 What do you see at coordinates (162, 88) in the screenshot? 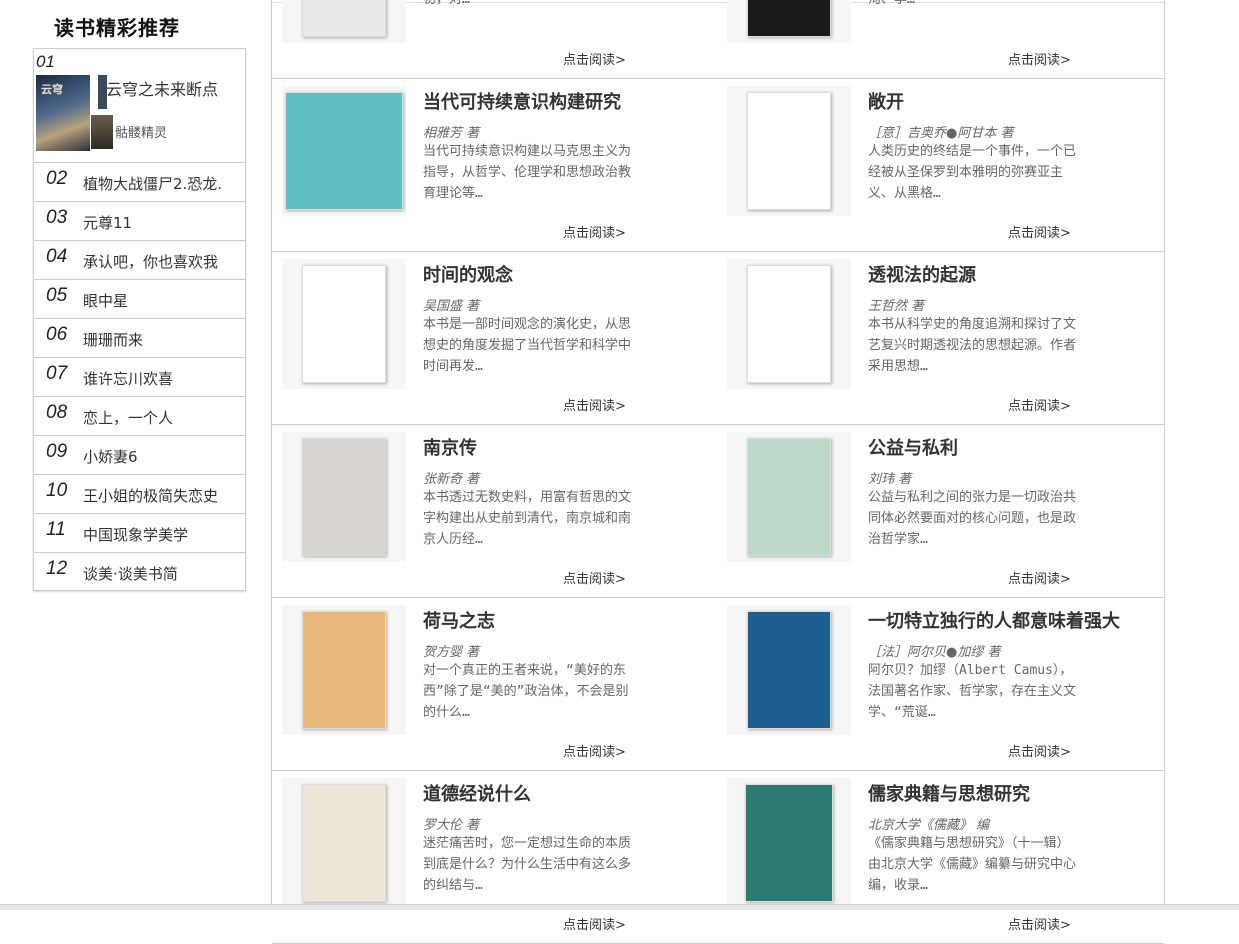
I see `ranking-book-title: 云穹之未来断点` at bounding box center [162, 88].